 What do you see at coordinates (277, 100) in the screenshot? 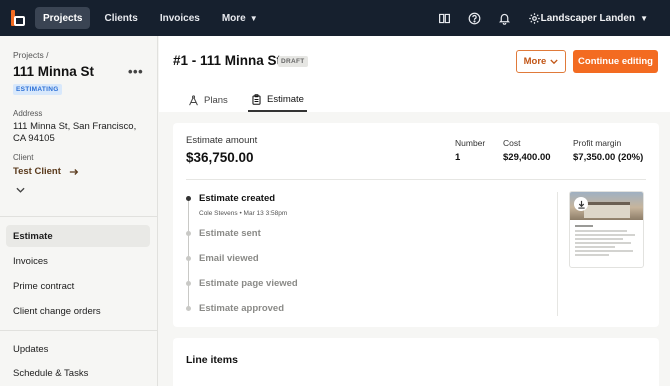
I see `tab-estimate: Estimate` at bounding box center [277, 100].